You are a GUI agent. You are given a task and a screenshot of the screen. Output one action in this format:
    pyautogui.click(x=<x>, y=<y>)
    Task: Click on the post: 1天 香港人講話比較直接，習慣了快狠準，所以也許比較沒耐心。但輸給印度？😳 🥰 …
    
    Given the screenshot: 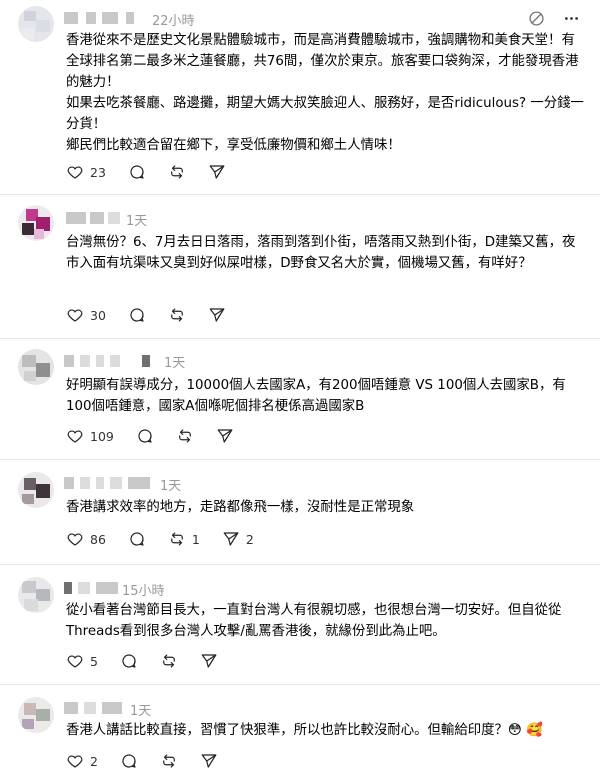 What is the action you would take?
    pyautogui.click(x=300, y=729)
    